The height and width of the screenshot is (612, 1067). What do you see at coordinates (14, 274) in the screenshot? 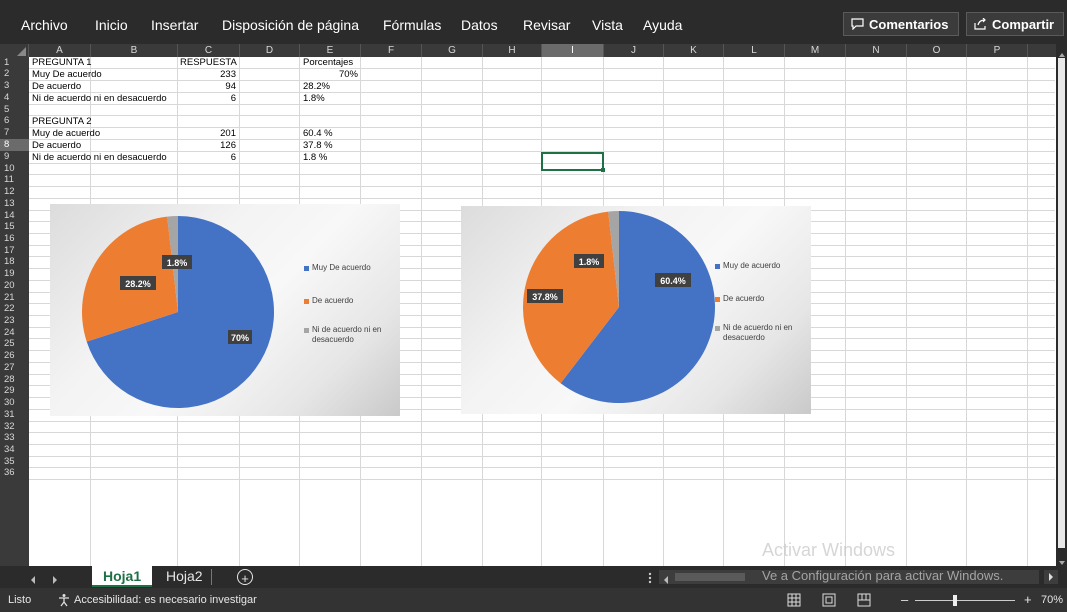
I see `row-header-19: 19` at bounding box center [14, 274].